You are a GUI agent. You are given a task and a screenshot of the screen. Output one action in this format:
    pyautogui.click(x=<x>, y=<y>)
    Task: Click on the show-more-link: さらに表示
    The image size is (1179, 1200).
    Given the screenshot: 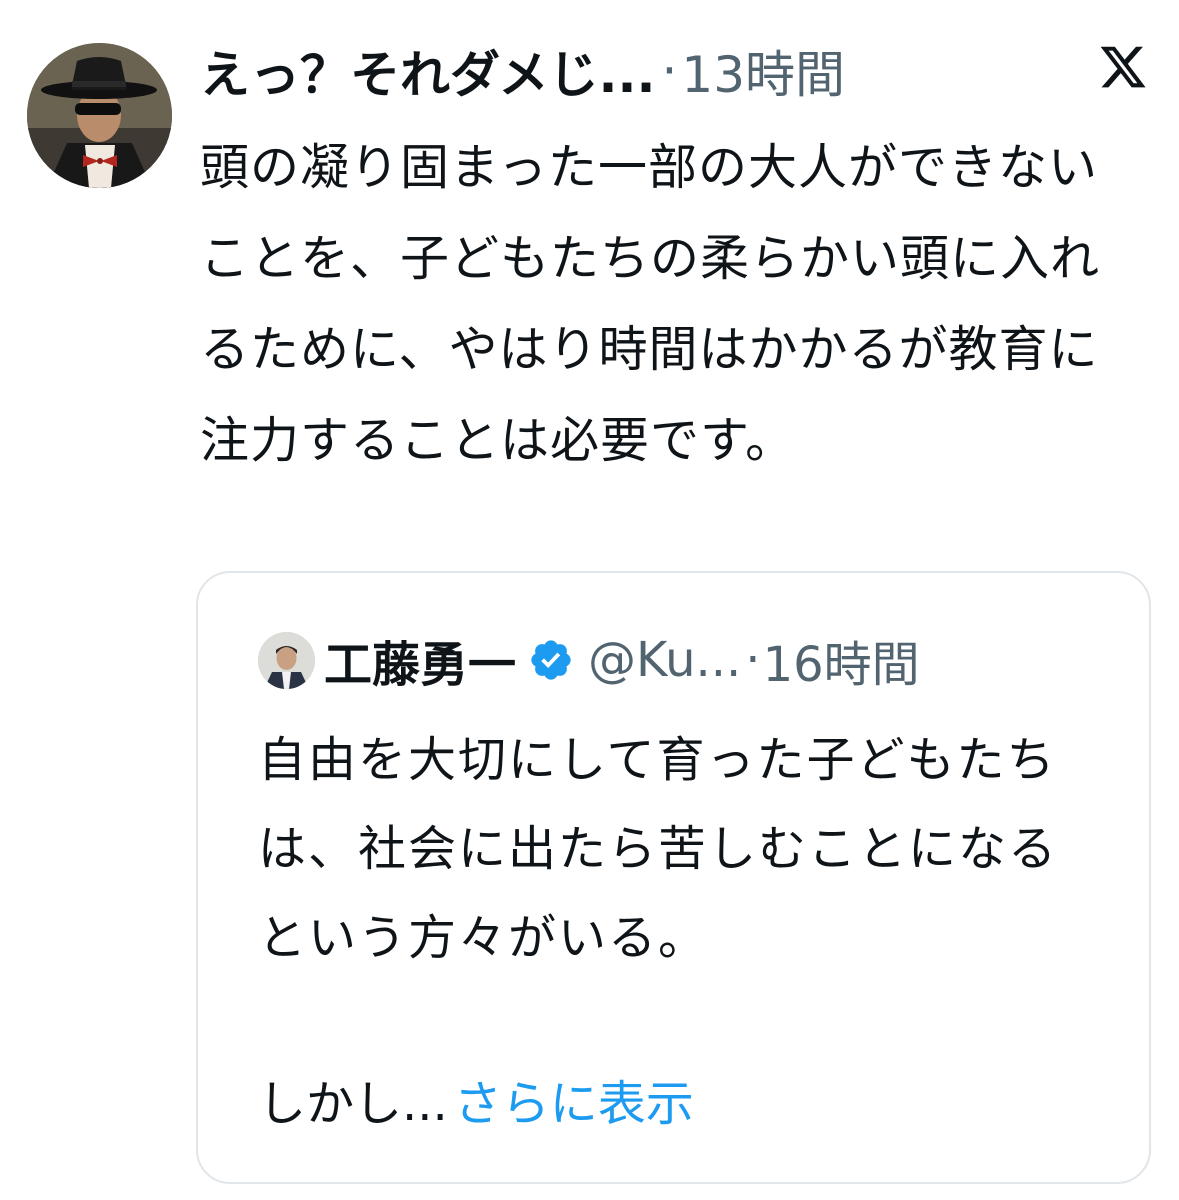 What is the action you would take?
    pyautogui.click(x=574, y=1104)
    